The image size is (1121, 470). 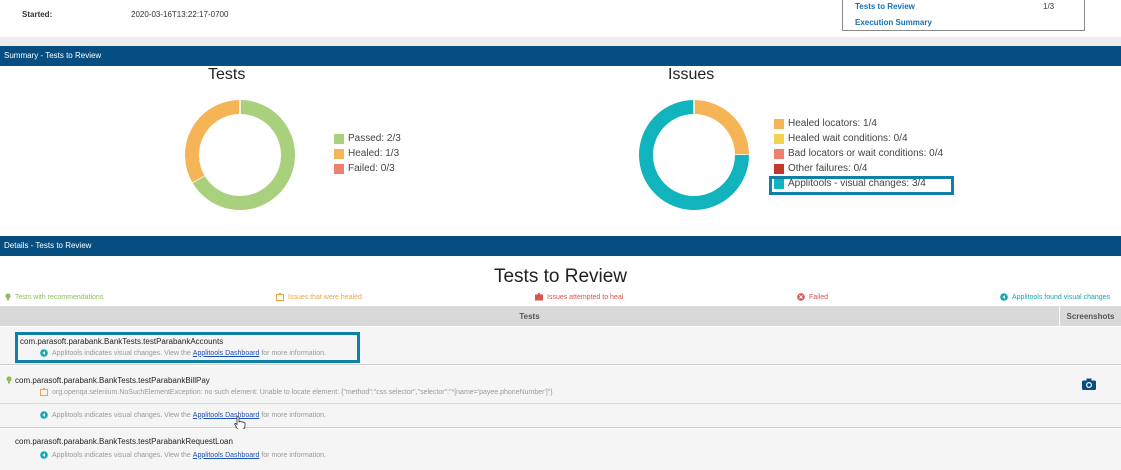 I want to click on category-recommendations: Tests with recommendations, so click(x=54, y=297).